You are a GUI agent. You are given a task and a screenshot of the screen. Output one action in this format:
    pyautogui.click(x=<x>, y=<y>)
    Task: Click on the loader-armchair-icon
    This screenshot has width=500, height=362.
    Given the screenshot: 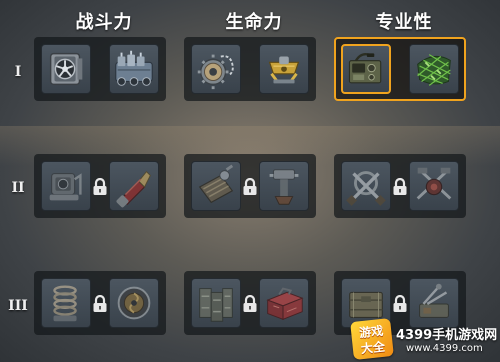 What is the action you would take?
    pyautogui.click(x=65, y=186)
    